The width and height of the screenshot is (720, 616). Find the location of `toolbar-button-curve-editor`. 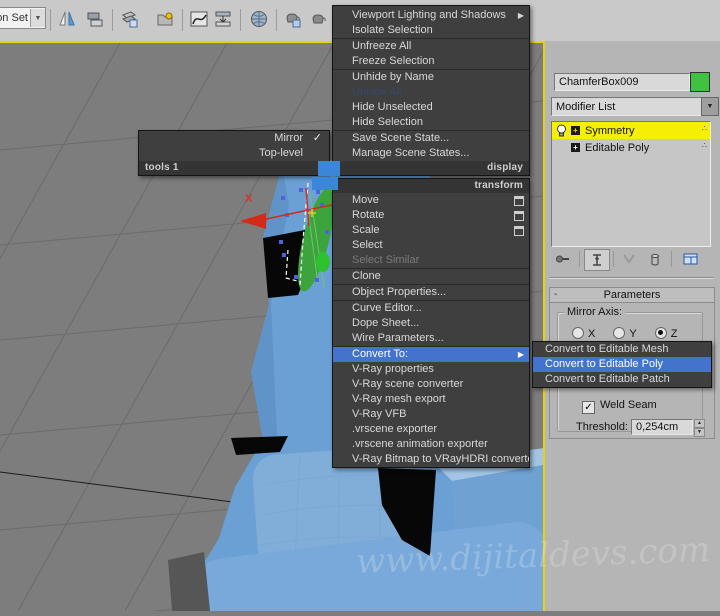

toolbar-button-curve-editor is located at coordinates (199, 19).